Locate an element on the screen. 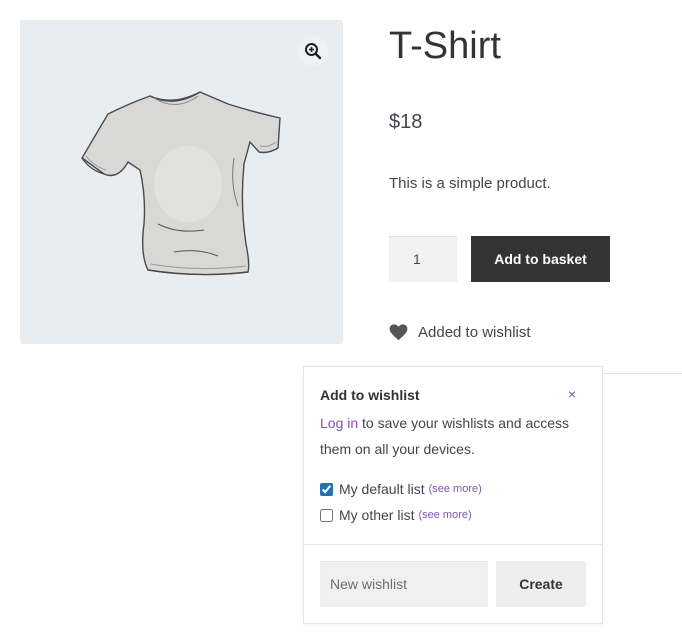 Image resolution: width=682 pixels, height=644 pixels. magnifier-plus-icon is located at coordinates (313, 51).